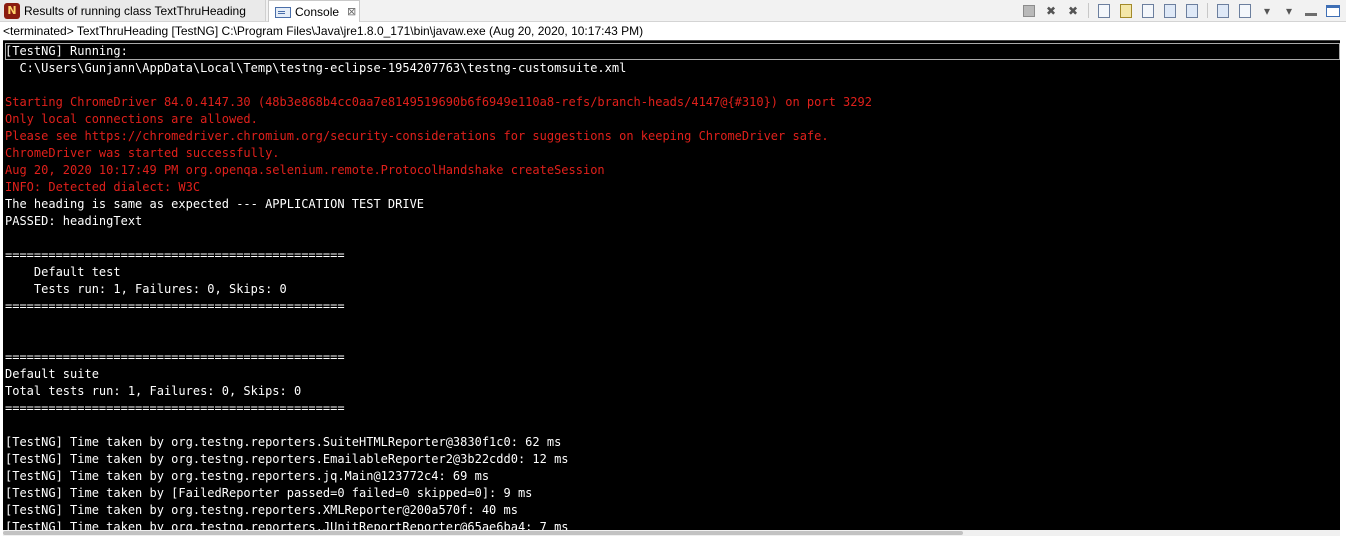 This screenshot has width=1346, height=536. I want to click on maximize-icon, so click(1333, 10).